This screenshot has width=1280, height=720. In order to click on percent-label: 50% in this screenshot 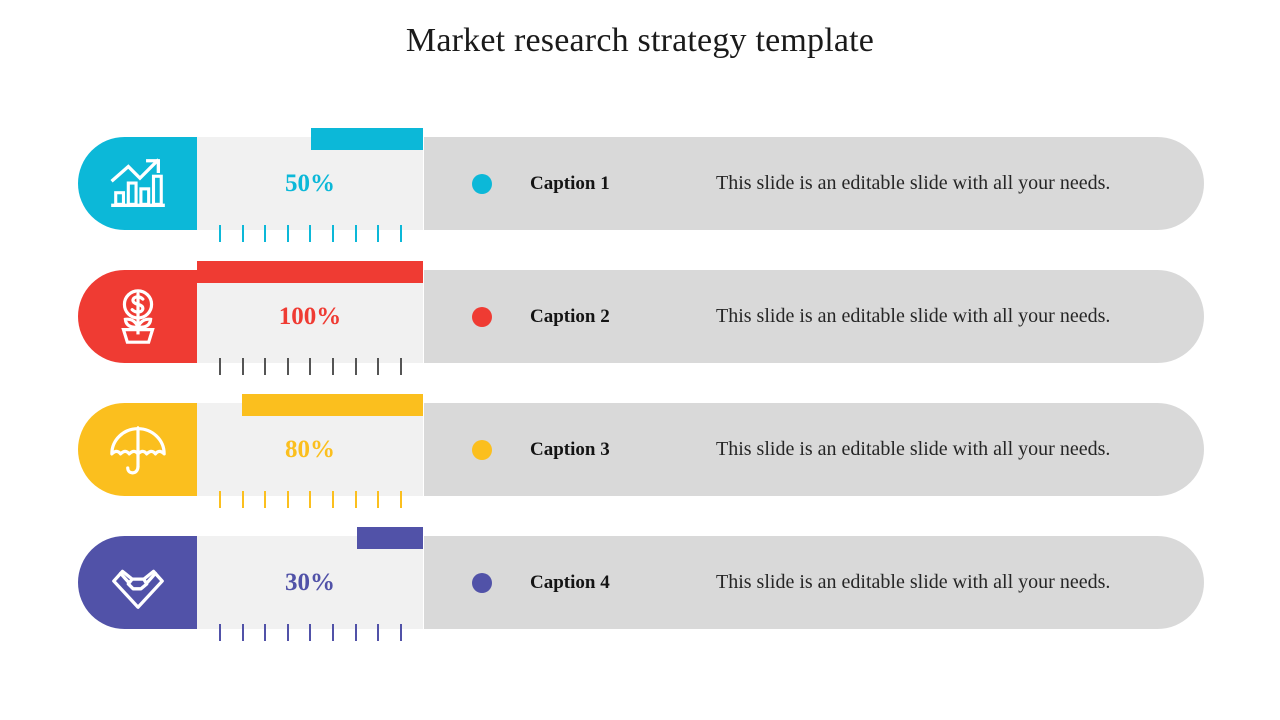, I will do `click(310, 183)`.